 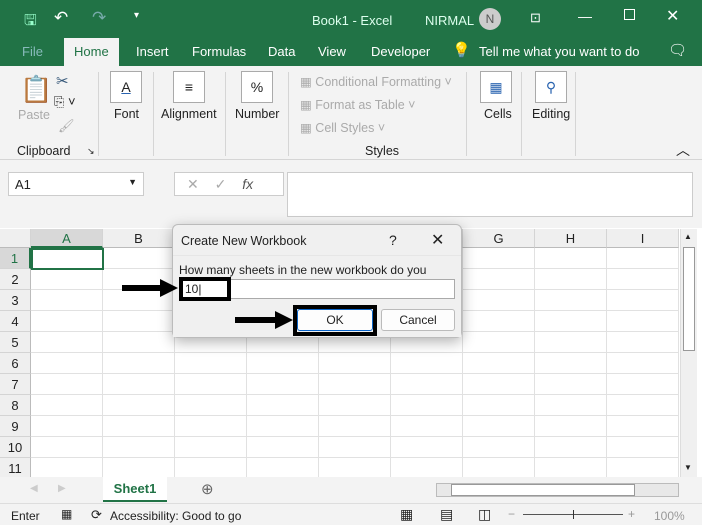 What do you see at coordinates (221, 184) in the screenshot?
I see `enter-icon: ✓` at bounding box center [221, 184].